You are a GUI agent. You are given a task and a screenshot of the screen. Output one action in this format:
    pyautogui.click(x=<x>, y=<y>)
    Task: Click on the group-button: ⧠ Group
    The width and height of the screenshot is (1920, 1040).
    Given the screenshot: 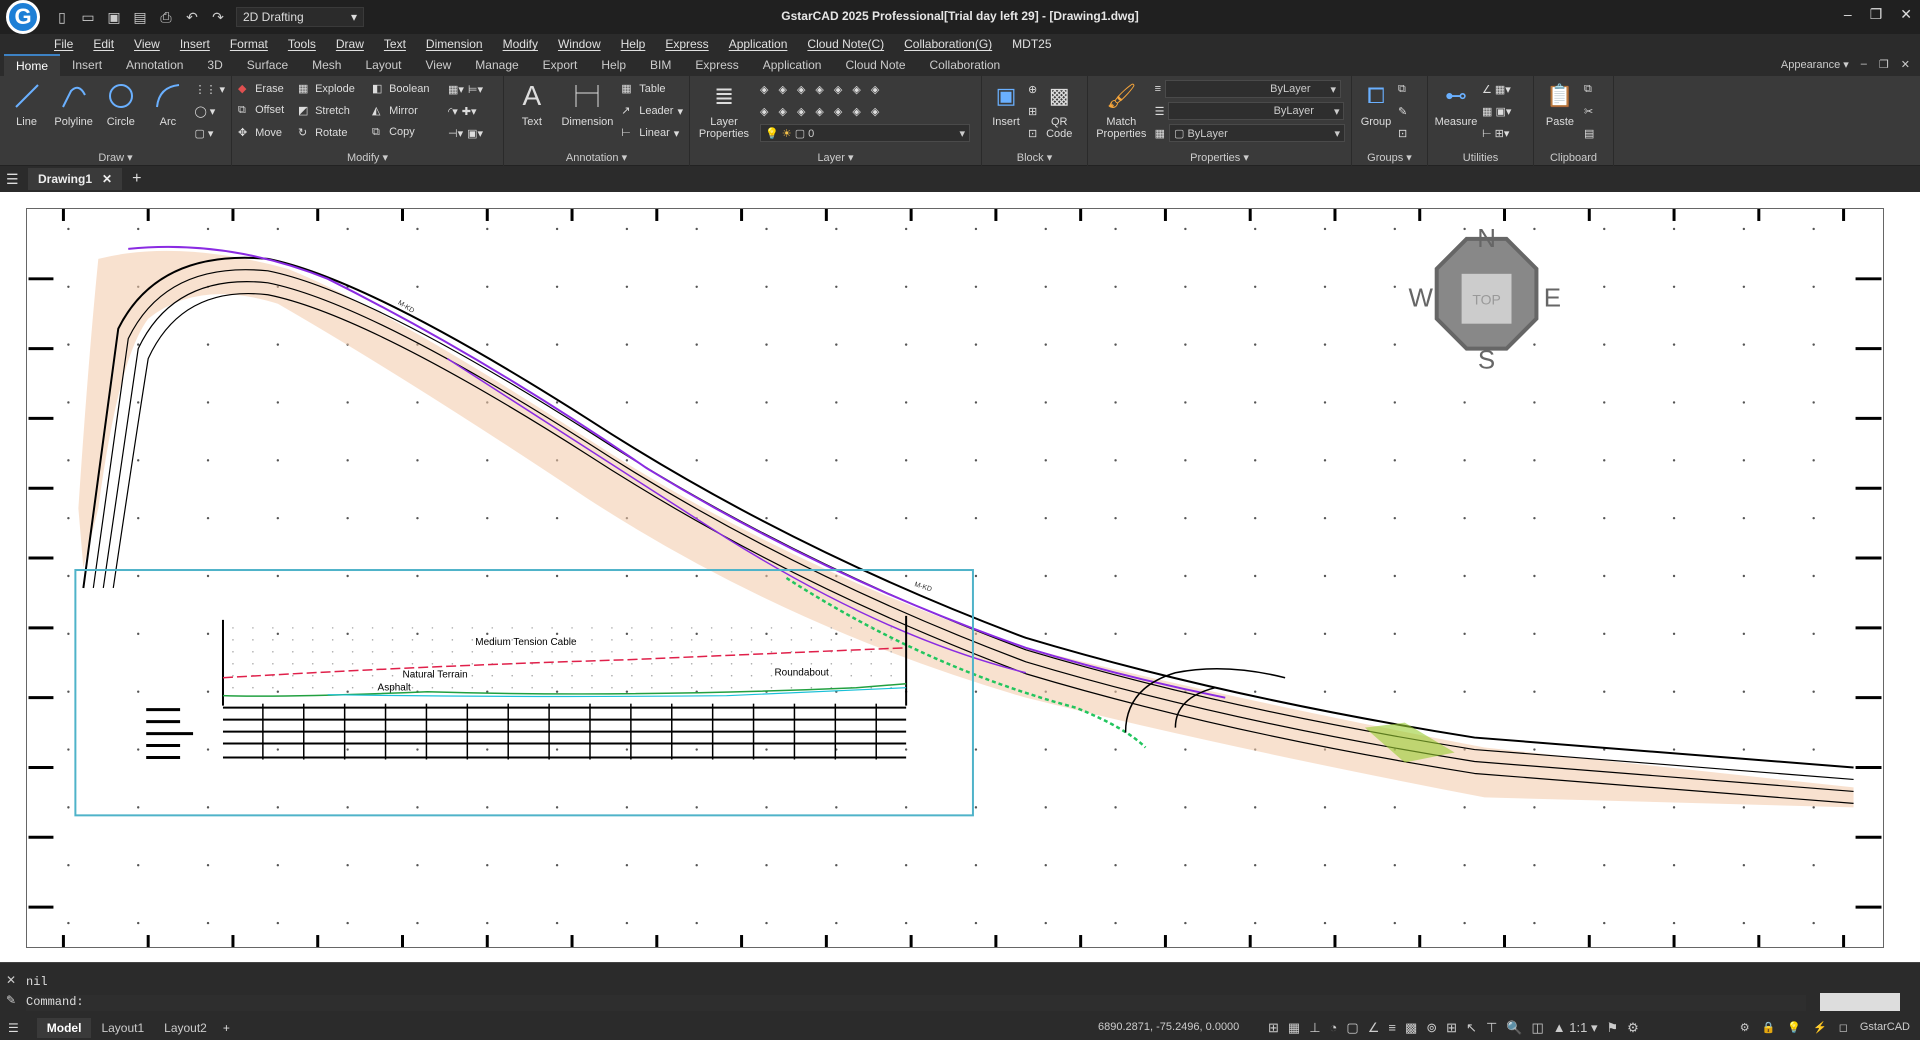 What is the action you would take?
    pyautogui.click(x=1376, y=111)
    